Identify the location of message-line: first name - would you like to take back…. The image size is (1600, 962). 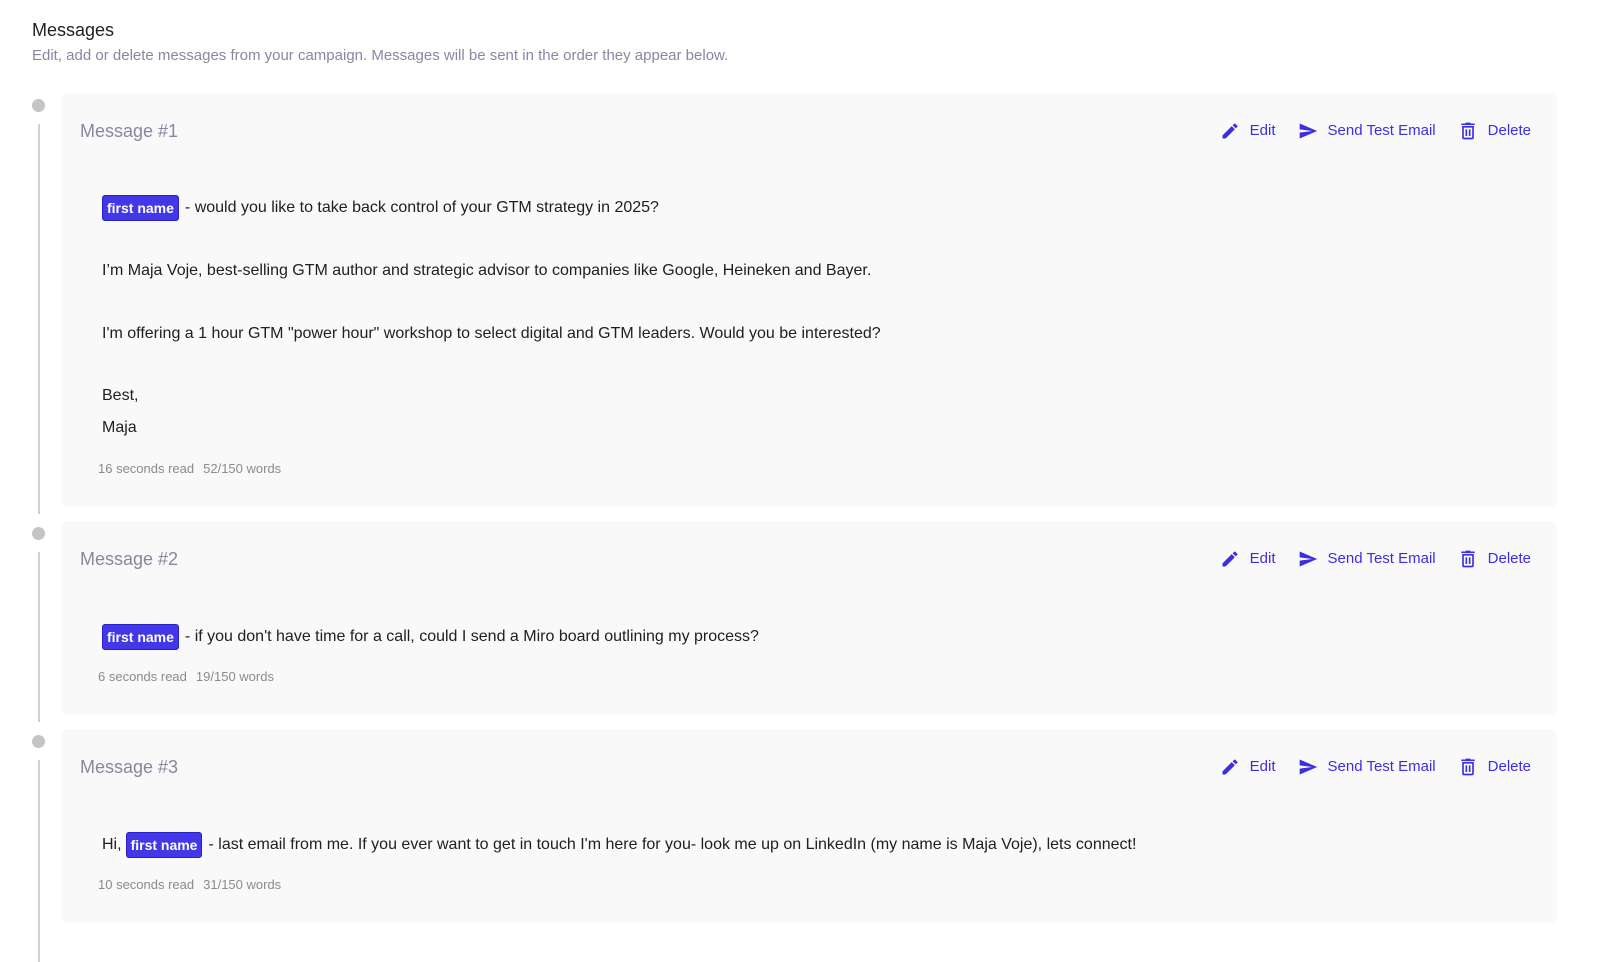
(380, 208).